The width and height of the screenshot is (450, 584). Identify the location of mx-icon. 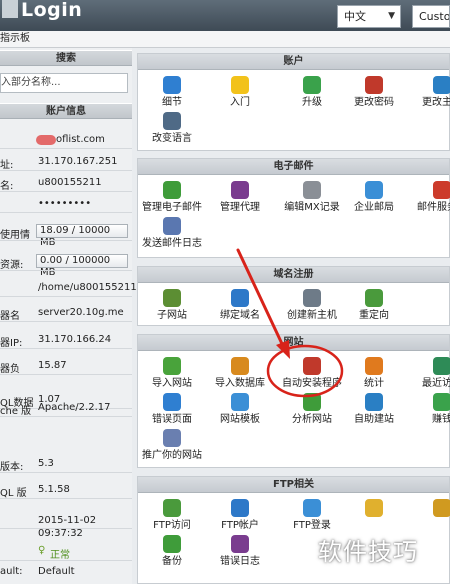
(312, 190).